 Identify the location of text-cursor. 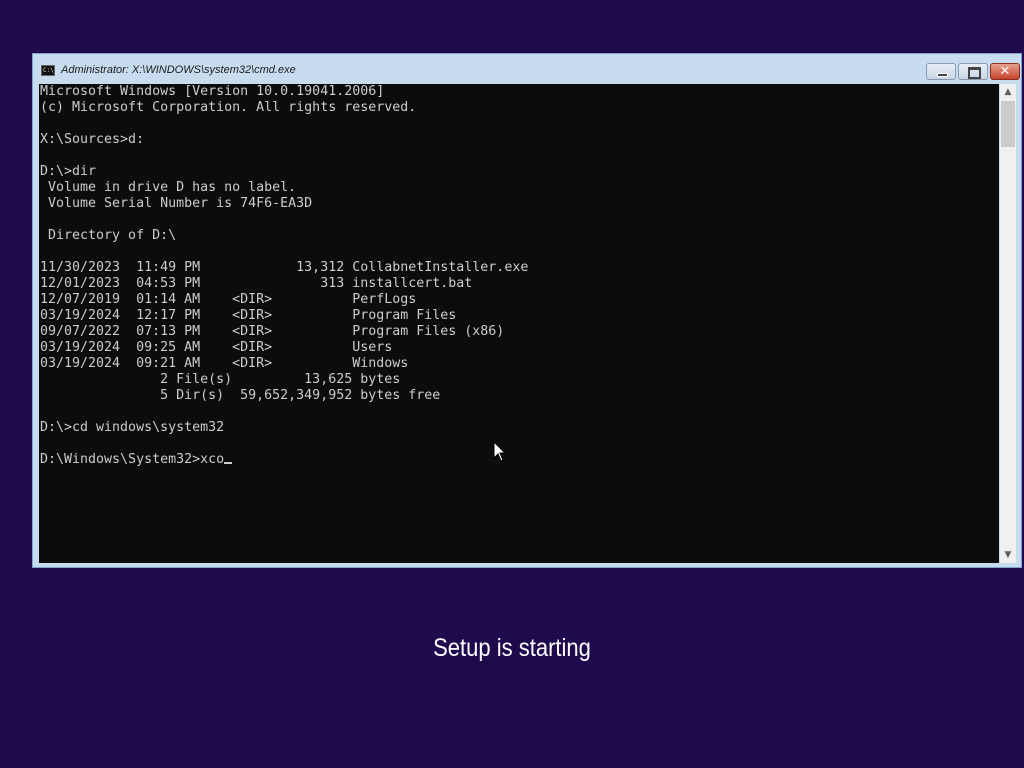
(228, 463).